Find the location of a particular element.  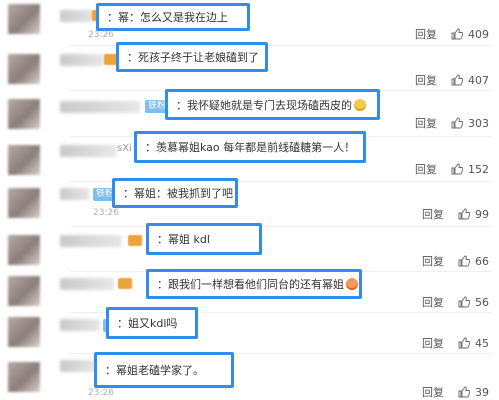

highlighted-comment: ：死孩子终于让老娘磕到了 is located at coordinates (192, 57).